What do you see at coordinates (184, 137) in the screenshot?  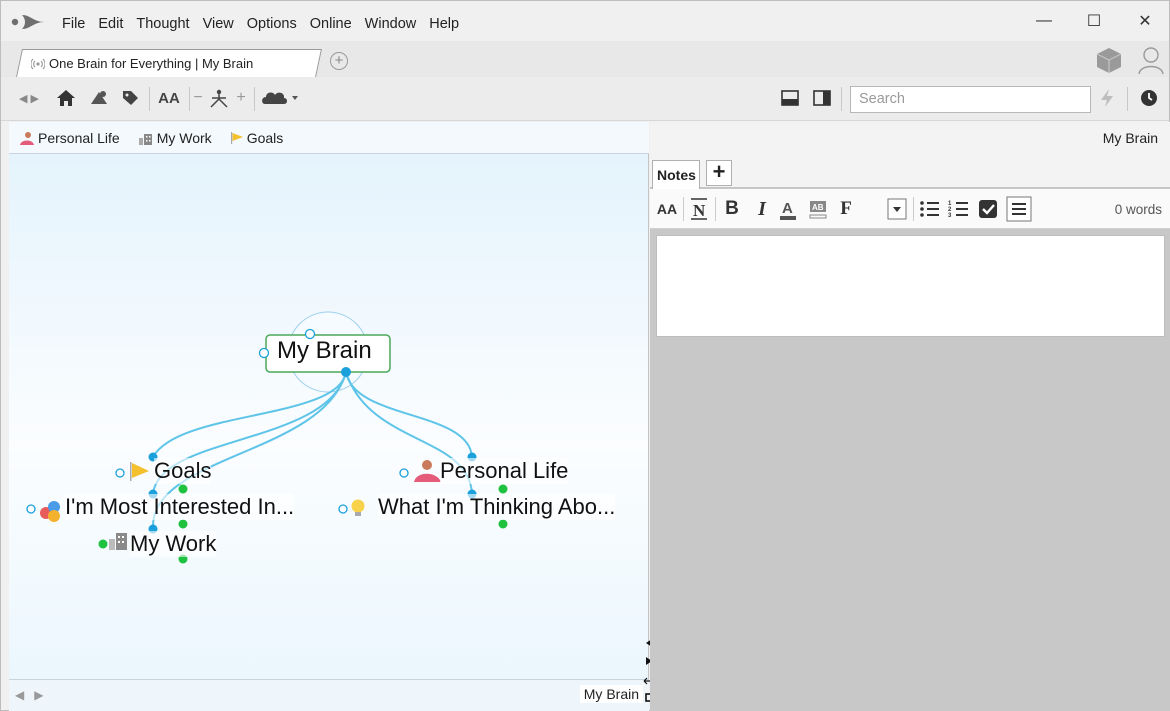 I see `pin-label: My Work` at bounding box center [184, 137].